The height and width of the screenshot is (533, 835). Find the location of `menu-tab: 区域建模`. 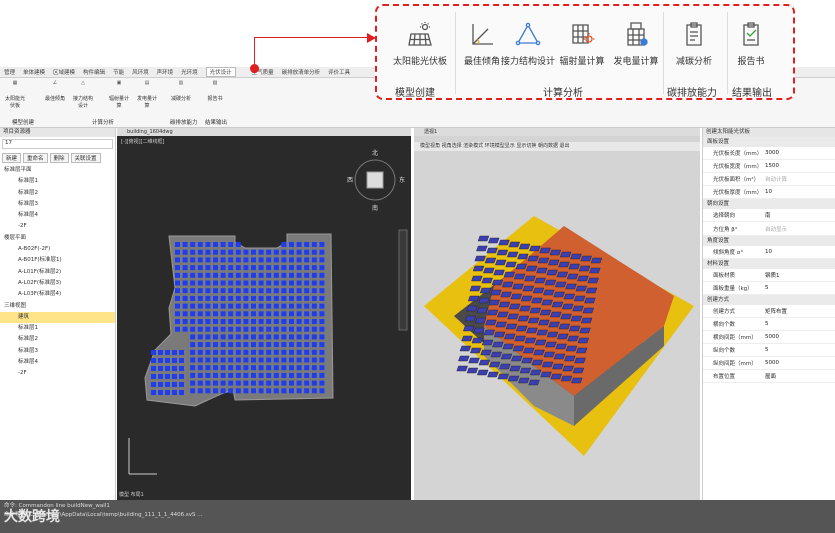

menu-tab: 区域建模 is located at coordinates (64, 72).